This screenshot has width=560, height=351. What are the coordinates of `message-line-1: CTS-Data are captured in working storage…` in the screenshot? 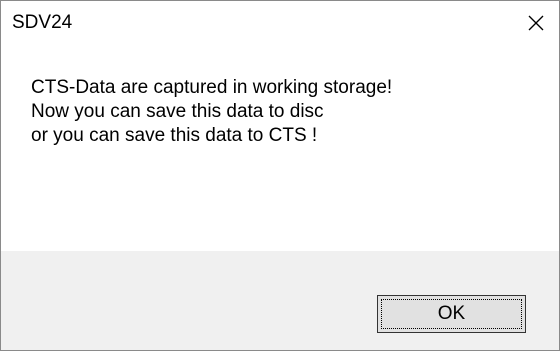 It's located at (212, 87).